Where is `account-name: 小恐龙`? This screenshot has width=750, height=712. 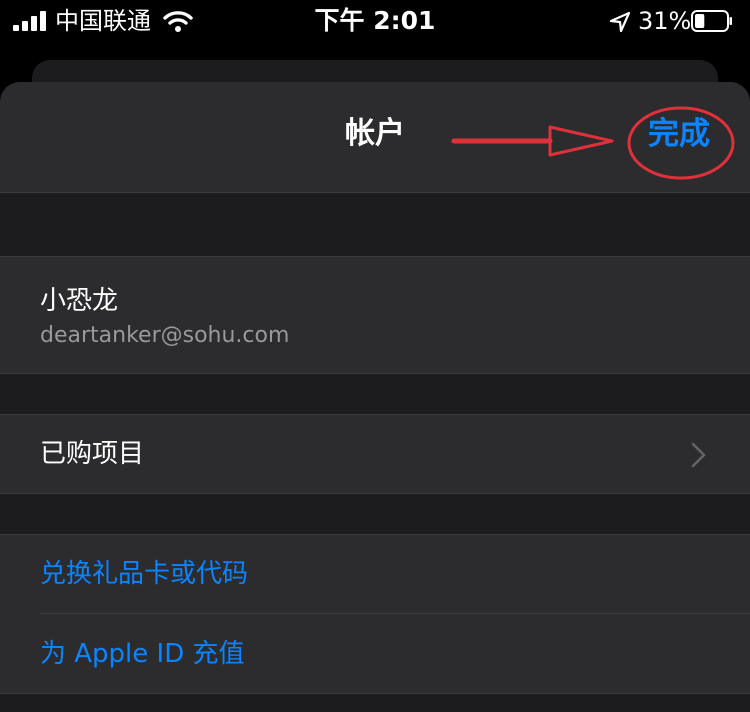
account-name: 小恐龙 is located at coordinates (79, 301).